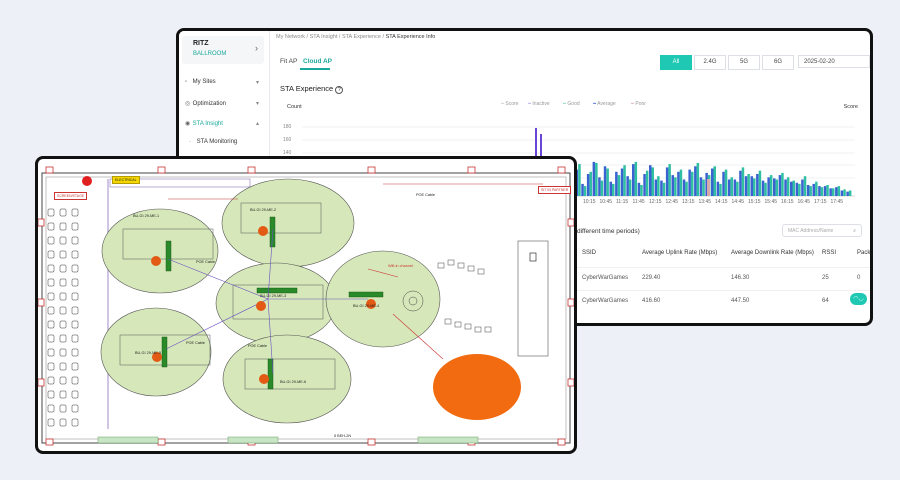 The height and width of the screenshot is (480, 900). Describe the element at coordinates (804, 202) in the screenshot. I see `x-tick: 16:45` at that location.